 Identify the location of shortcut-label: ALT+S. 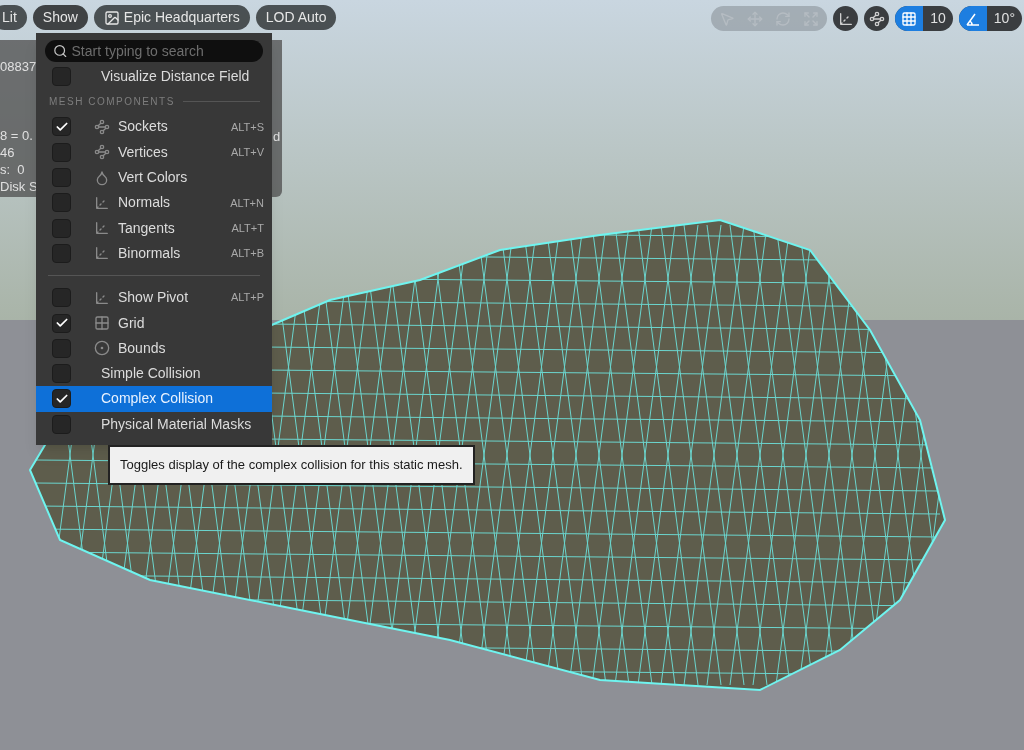
(247, 127).